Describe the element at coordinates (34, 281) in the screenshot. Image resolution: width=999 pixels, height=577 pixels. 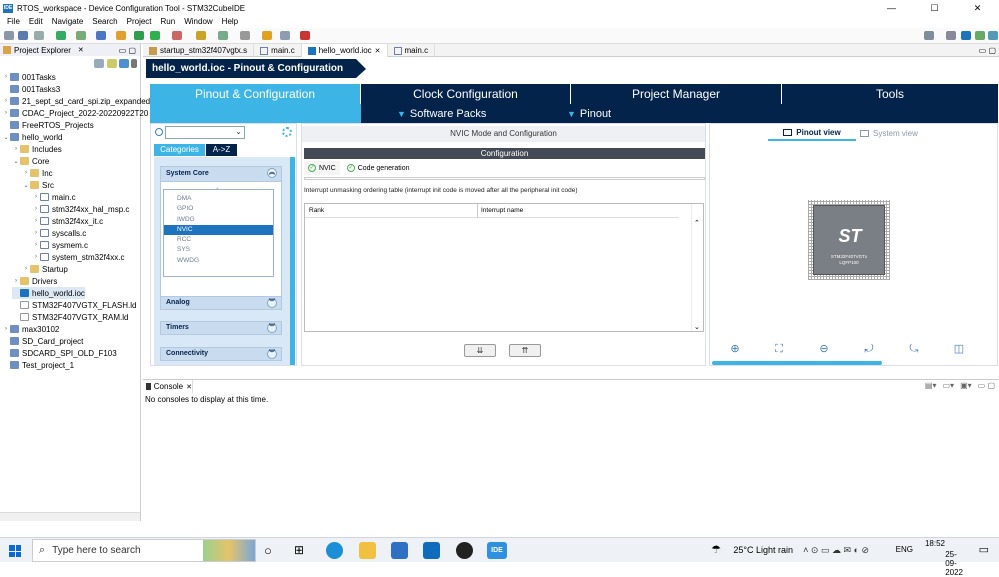
I see `tree-item: › Drivers` at that location.